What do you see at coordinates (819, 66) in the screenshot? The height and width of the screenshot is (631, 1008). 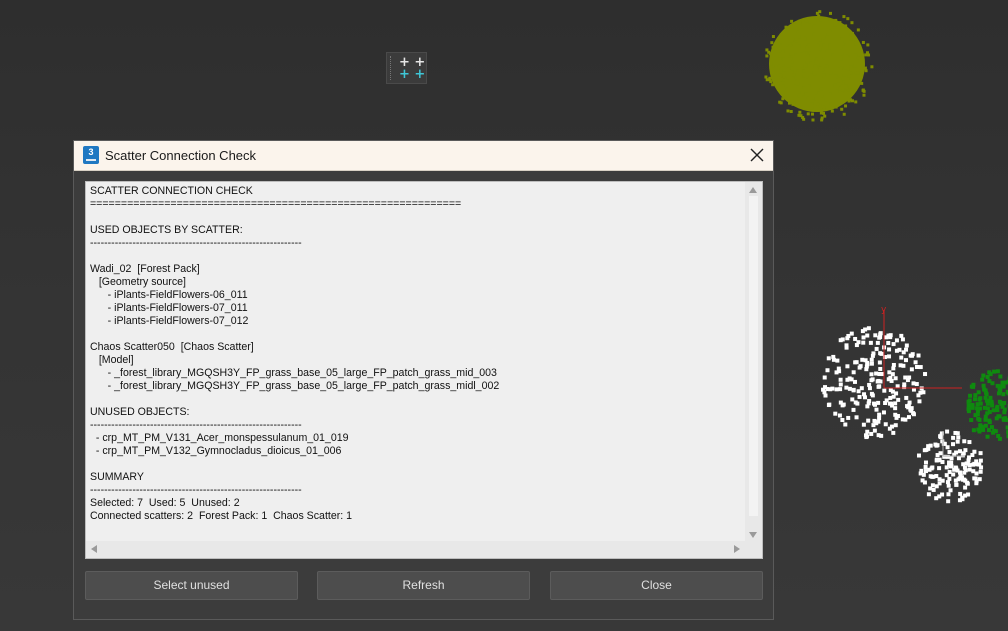 I see `olive-tree-canopy` at bounding box center [819, 66].